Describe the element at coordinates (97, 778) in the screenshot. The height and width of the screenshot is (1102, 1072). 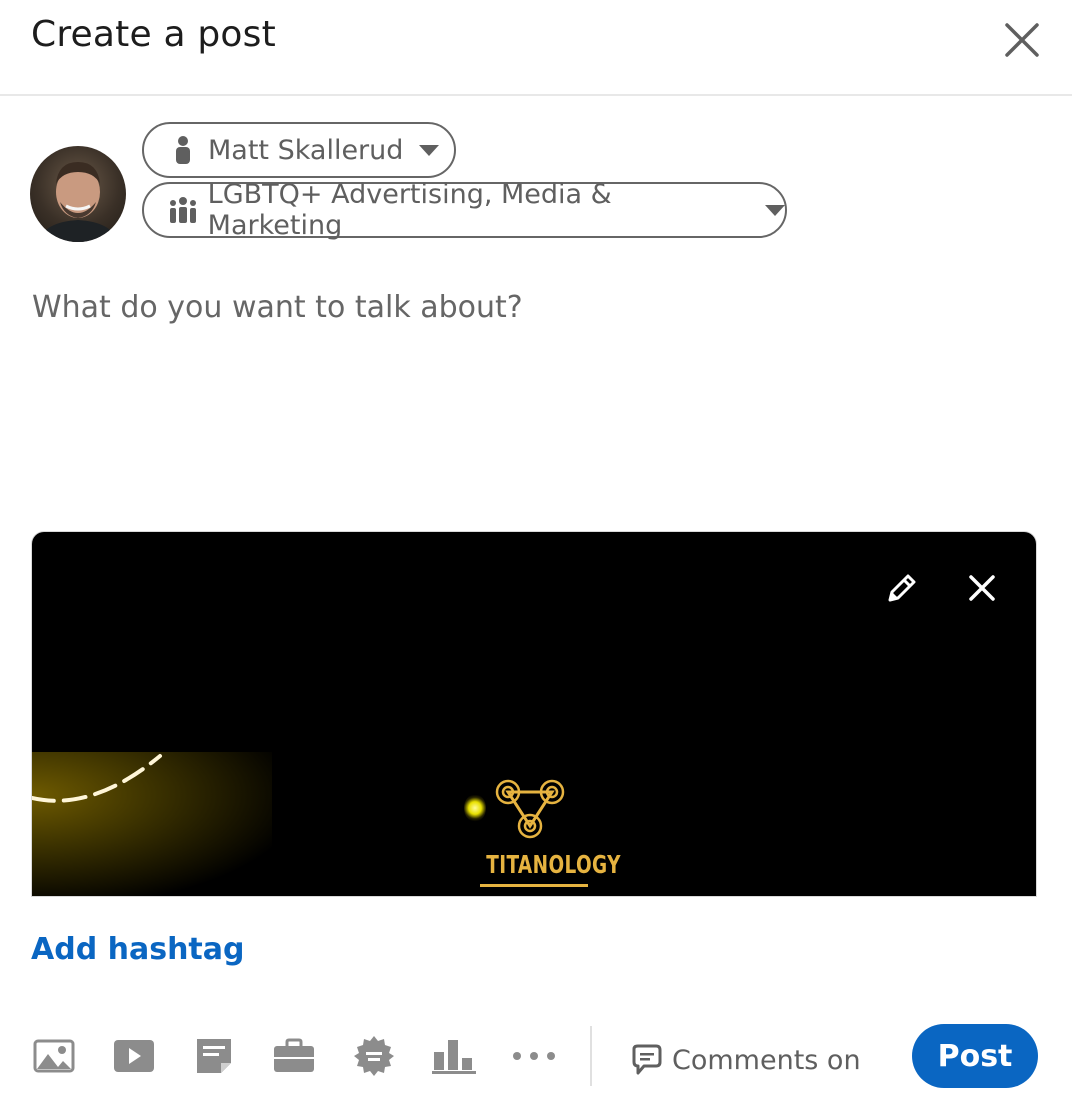
I see `light-trail` at that location.